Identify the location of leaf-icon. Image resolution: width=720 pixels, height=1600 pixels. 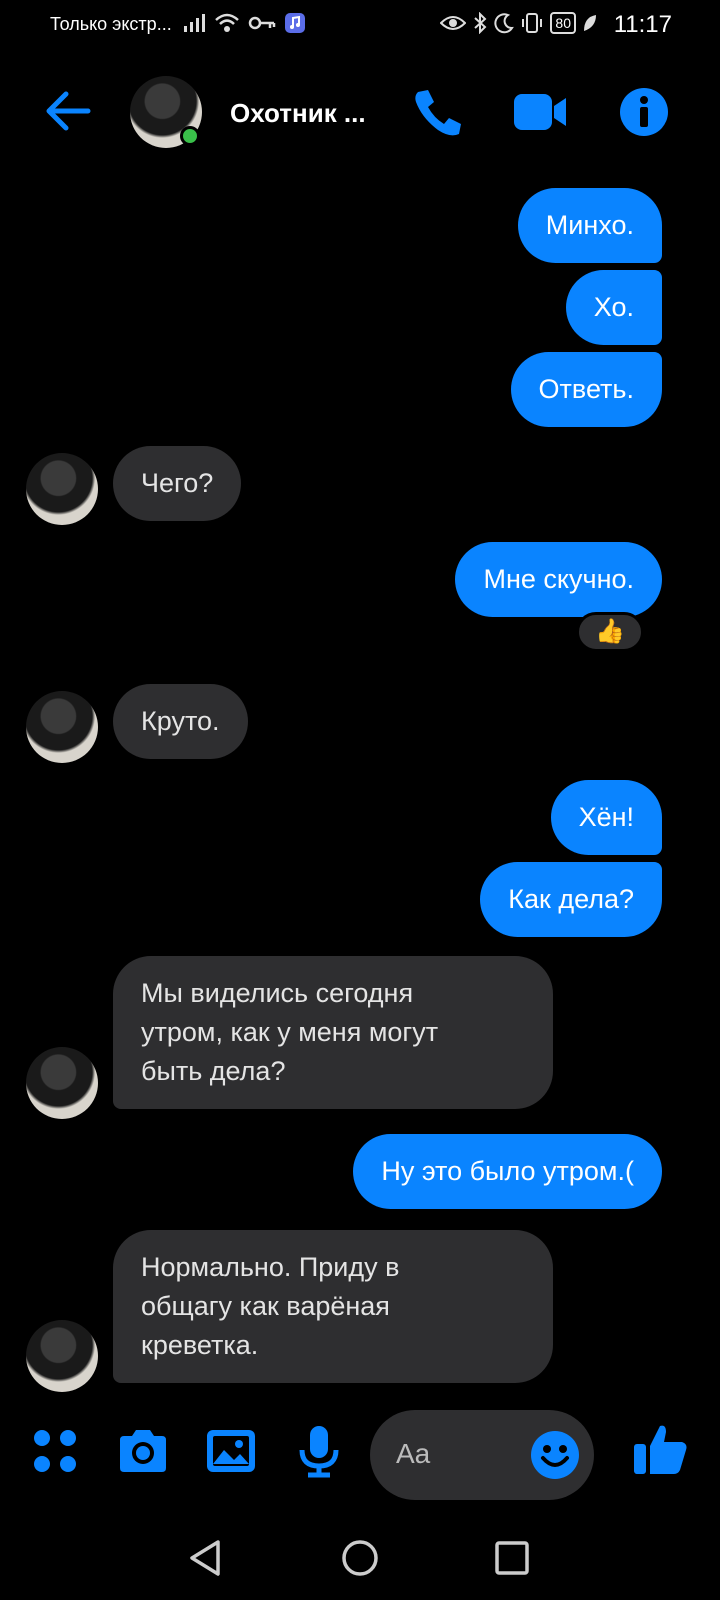
(590, 23).